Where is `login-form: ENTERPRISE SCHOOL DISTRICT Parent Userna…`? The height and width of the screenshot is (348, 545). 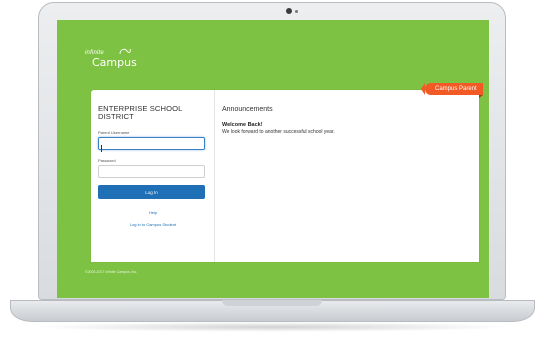
login-form: ENTERPRISE SCHOOL DISTRICT Parent Userna… is located at coordinates (153, 176).